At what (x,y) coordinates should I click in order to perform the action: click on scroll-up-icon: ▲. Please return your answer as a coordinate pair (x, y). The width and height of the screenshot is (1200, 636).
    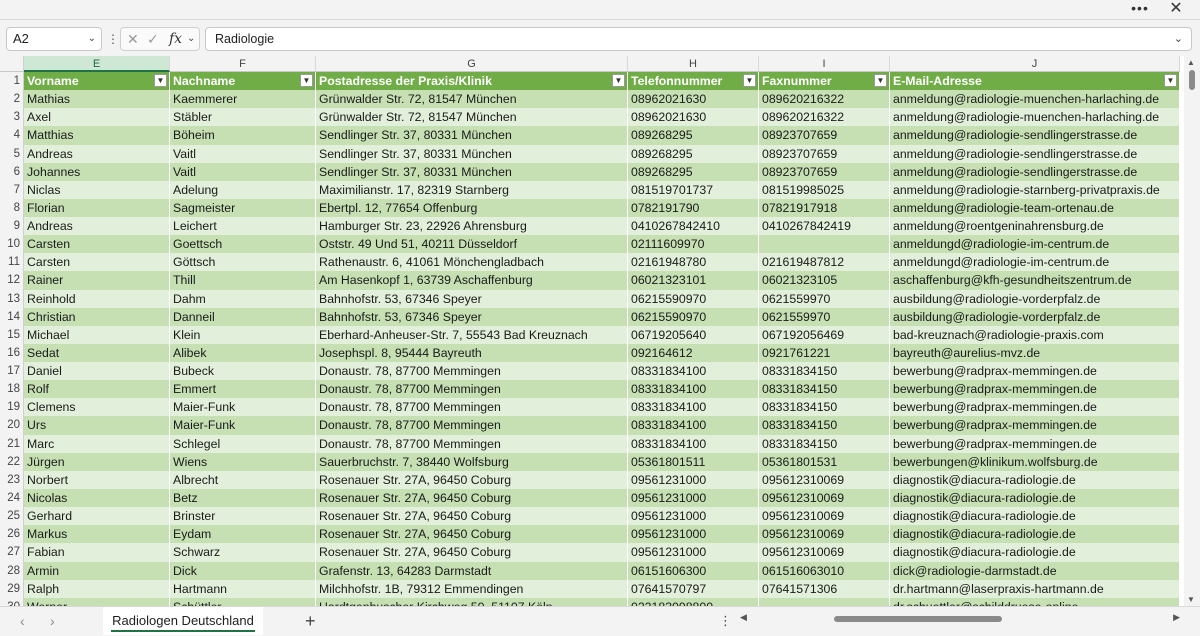
    Looking at the image, I should click on (1191, 62).